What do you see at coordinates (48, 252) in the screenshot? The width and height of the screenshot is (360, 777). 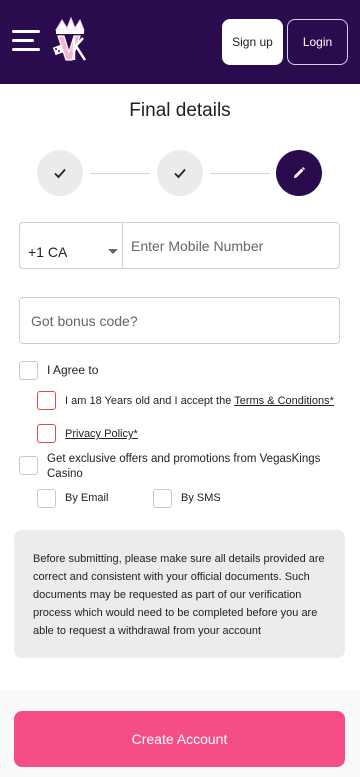 I see `country-code-value: +1 CA` at bounding box center [48, 252].